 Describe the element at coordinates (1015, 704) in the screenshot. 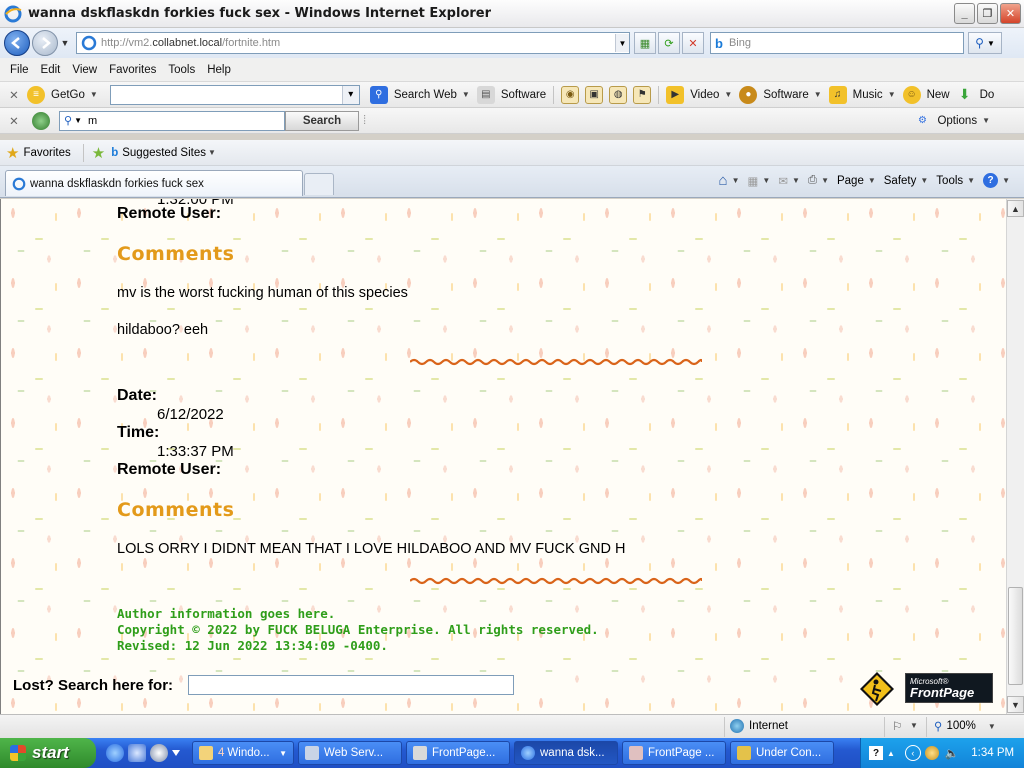

I see `scroll-down-button: ▼` at that location.